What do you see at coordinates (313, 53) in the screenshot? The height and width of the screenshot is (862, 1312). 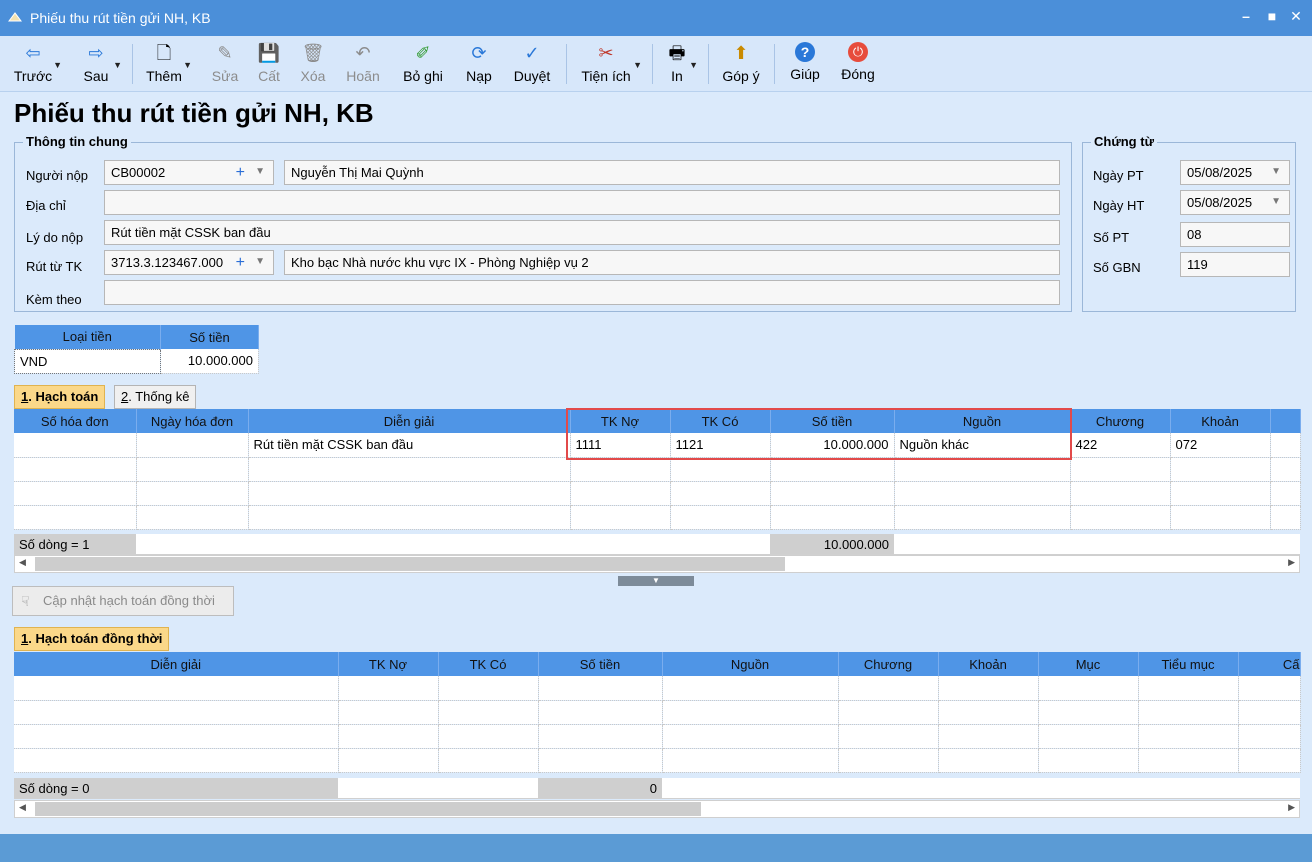 I see `delete-icon: 🗑` at bounding box center [313, 53].